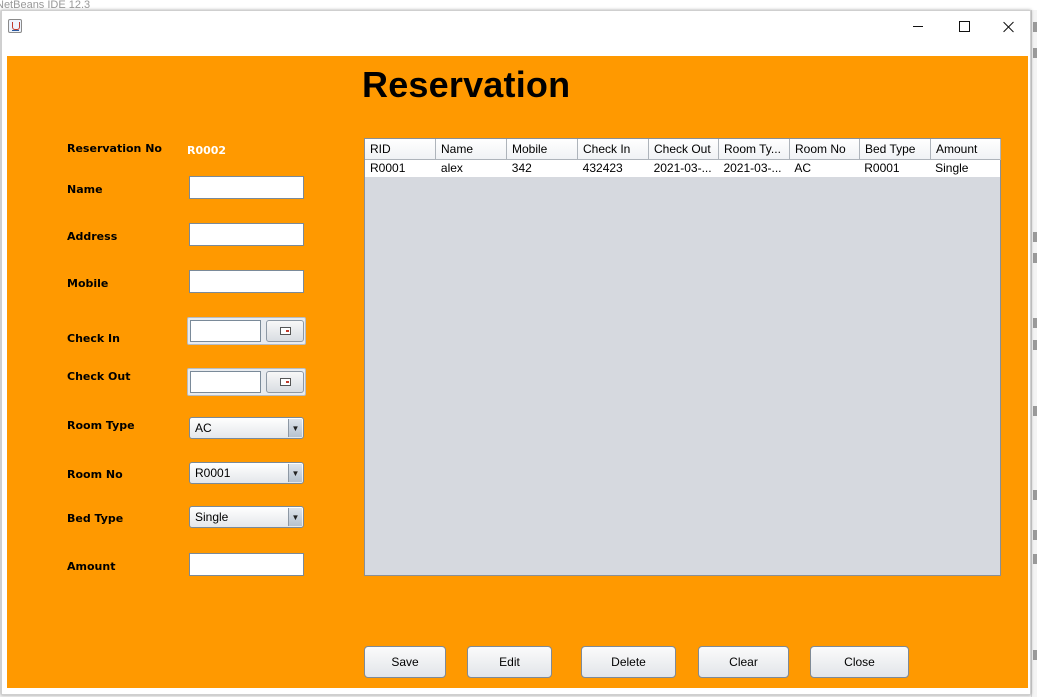 The height and width of the screenshot is (697, 1037). I want to click on background-ide-edge, so click(1034, 353).